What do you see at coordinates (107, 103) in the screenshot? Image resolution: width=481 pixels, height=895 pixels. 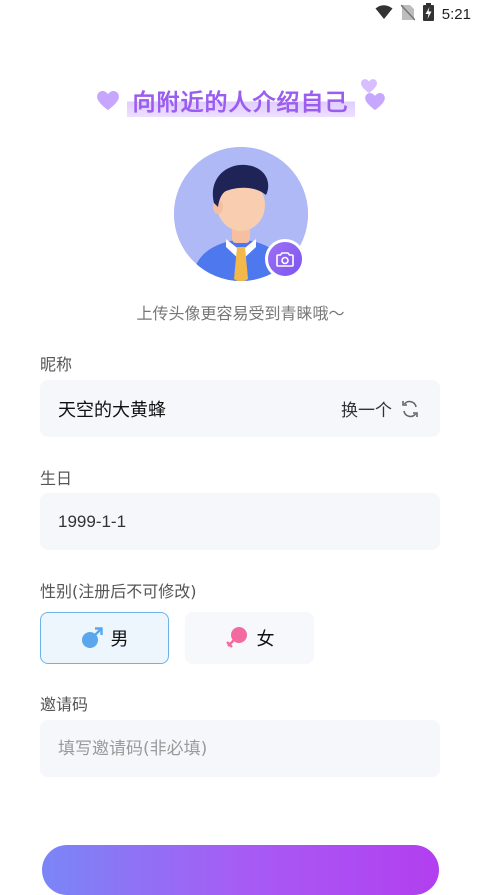 I see `heart-left-icon` at bounding box center [107, 103].